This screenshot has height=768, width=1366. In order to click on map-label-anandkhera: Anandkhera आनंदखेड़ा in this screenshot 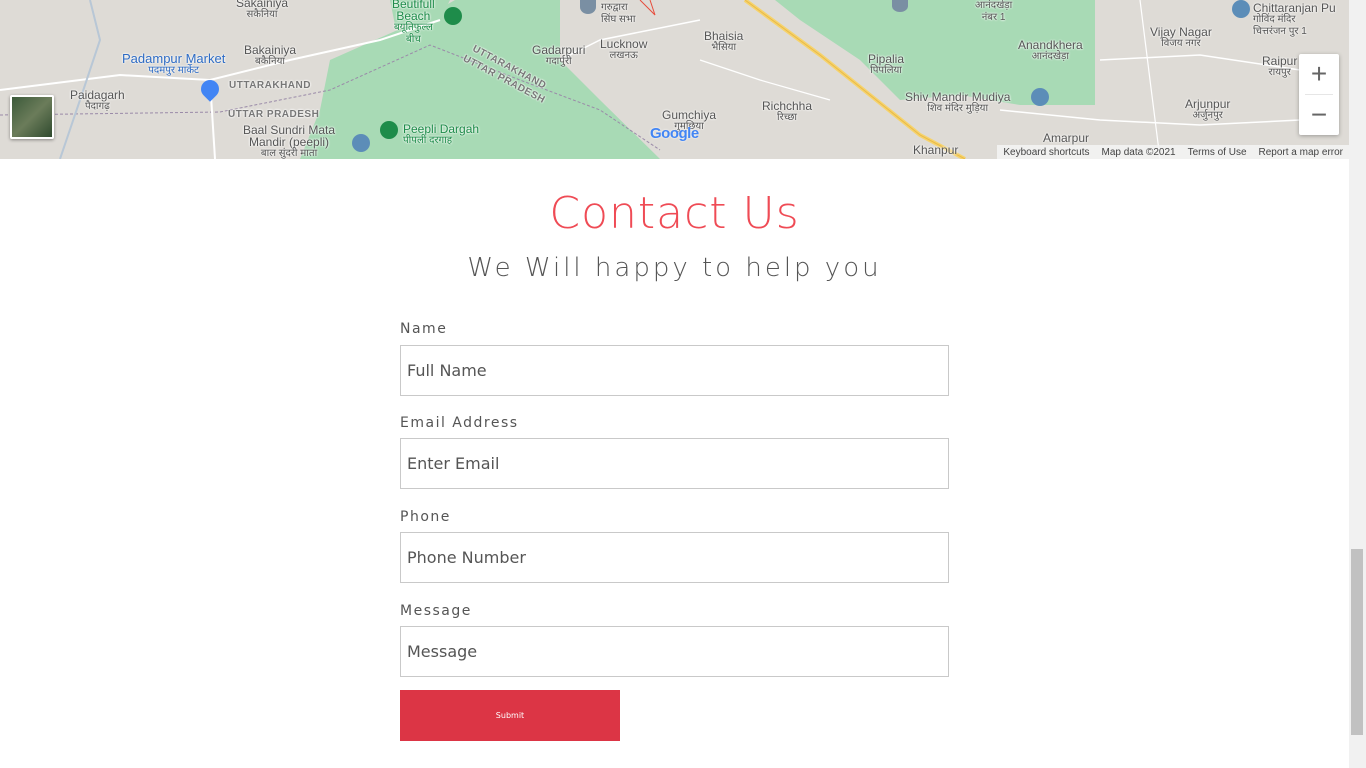, I will do `click(1050, 50)`.